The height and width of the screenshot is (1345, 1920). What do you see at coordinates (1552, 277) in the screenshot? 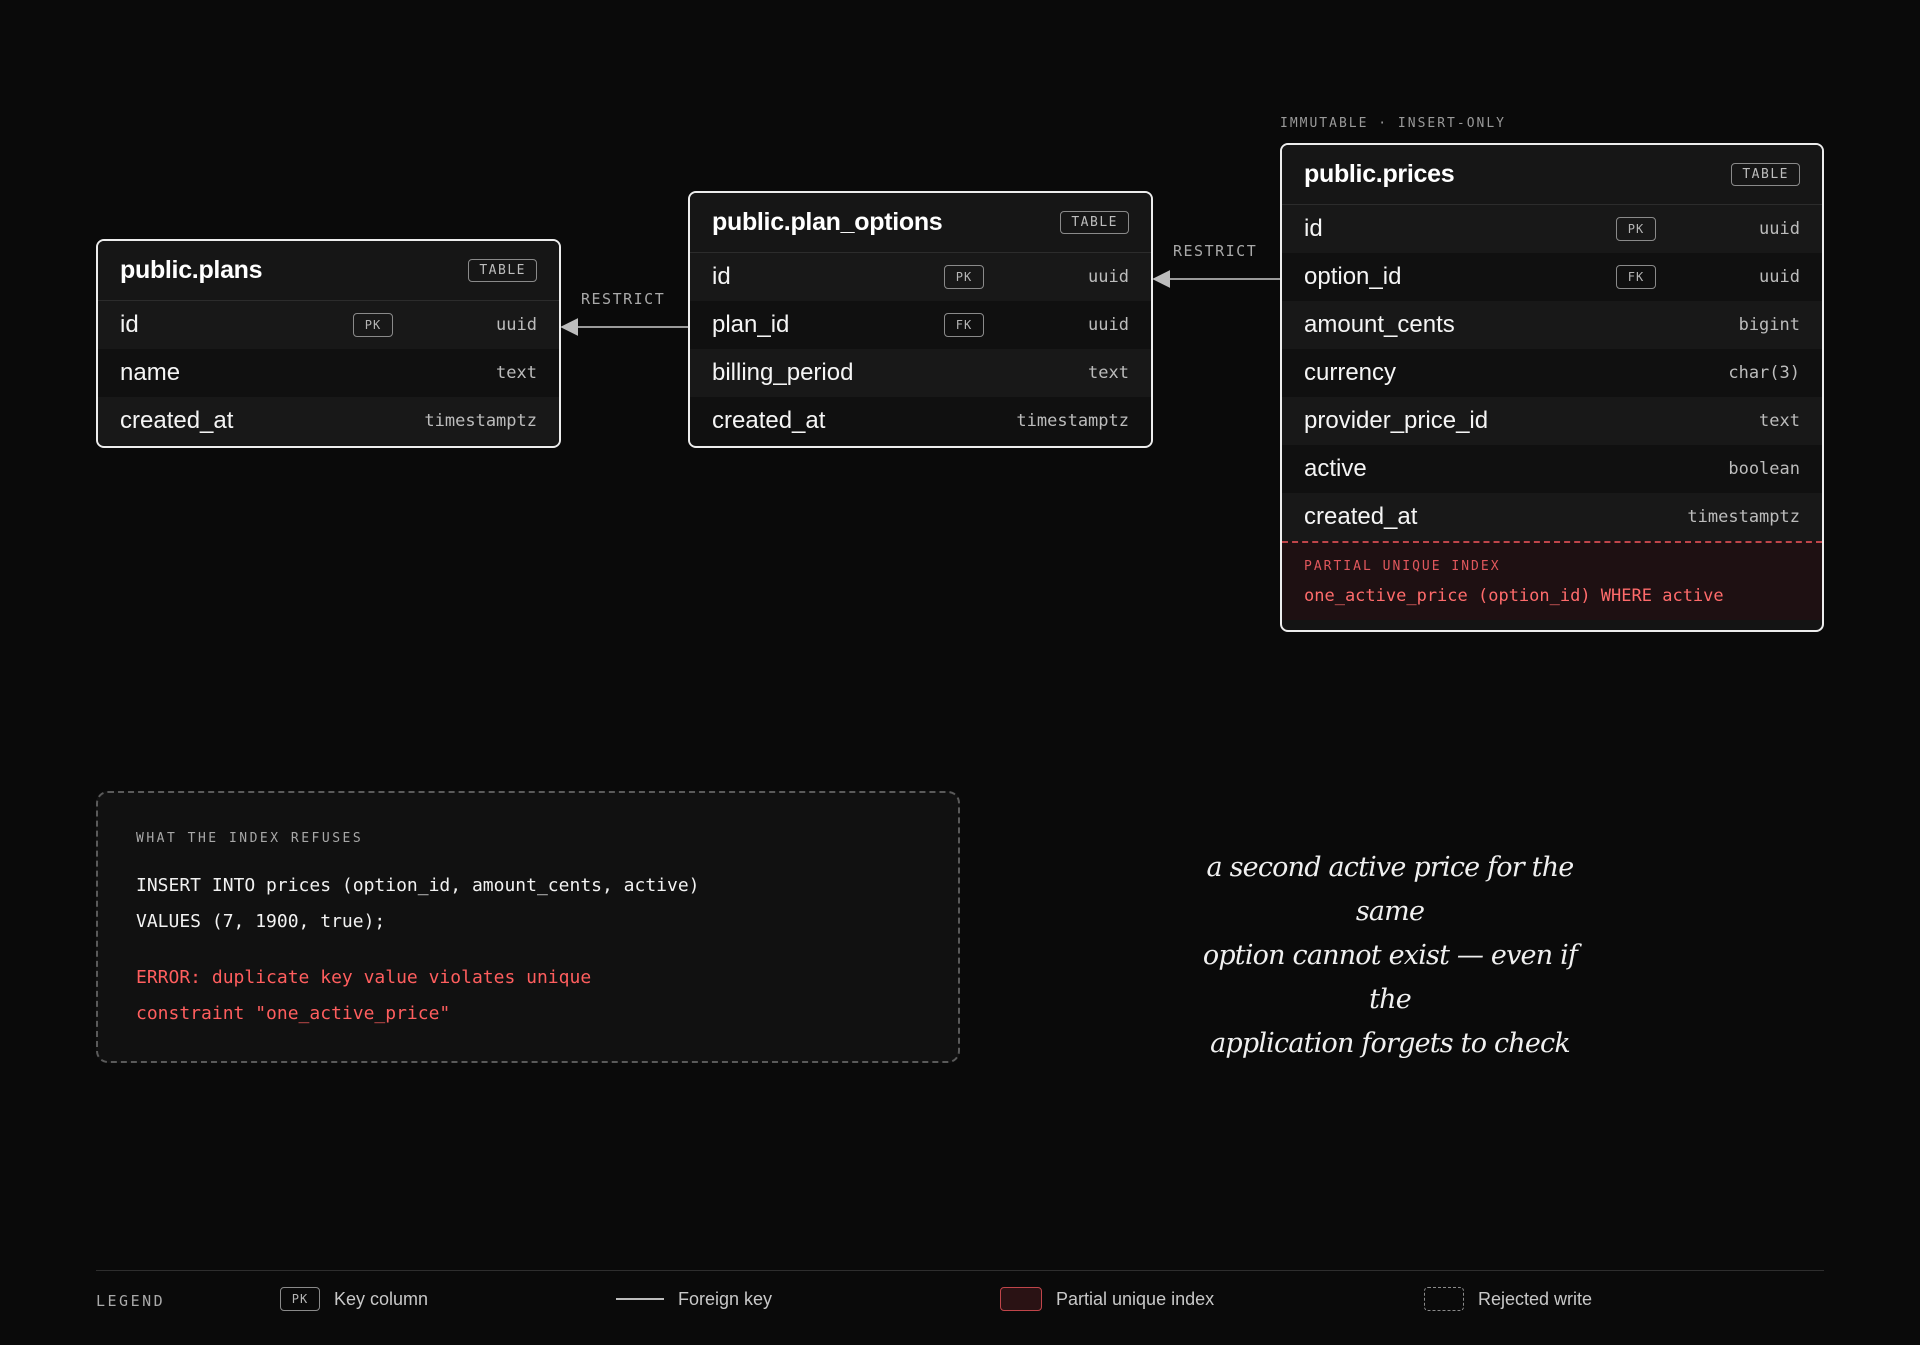
I see `column-row: option_id FK uuid` at bounding box center [1552, 277].